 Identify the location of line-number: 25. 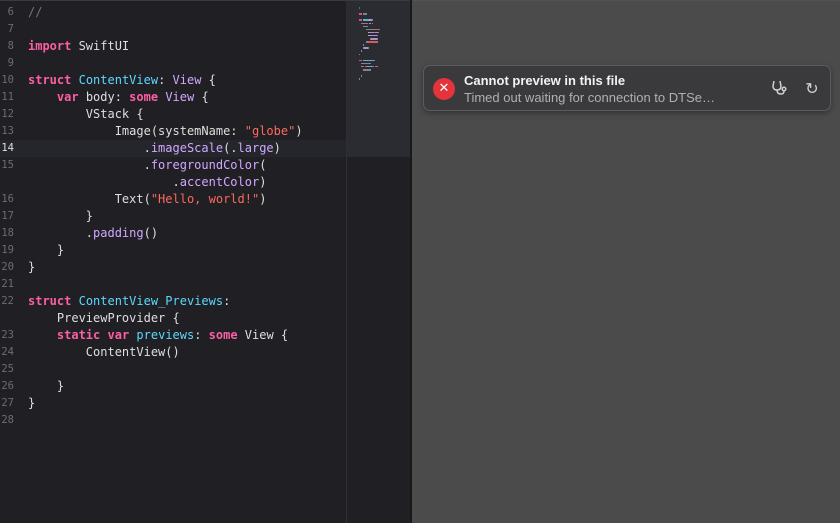
(7, 369).